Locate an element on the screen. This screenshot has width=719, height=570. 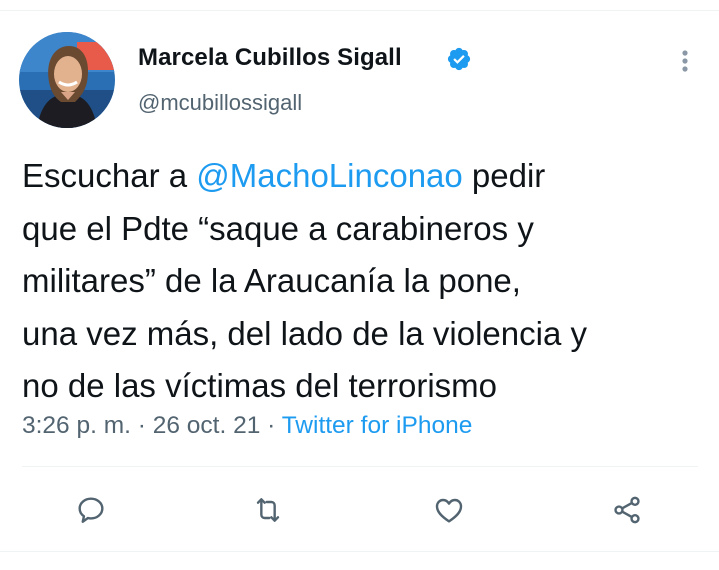
tweet-date: 26 oct. 21 is located at coordinates (207, 425).